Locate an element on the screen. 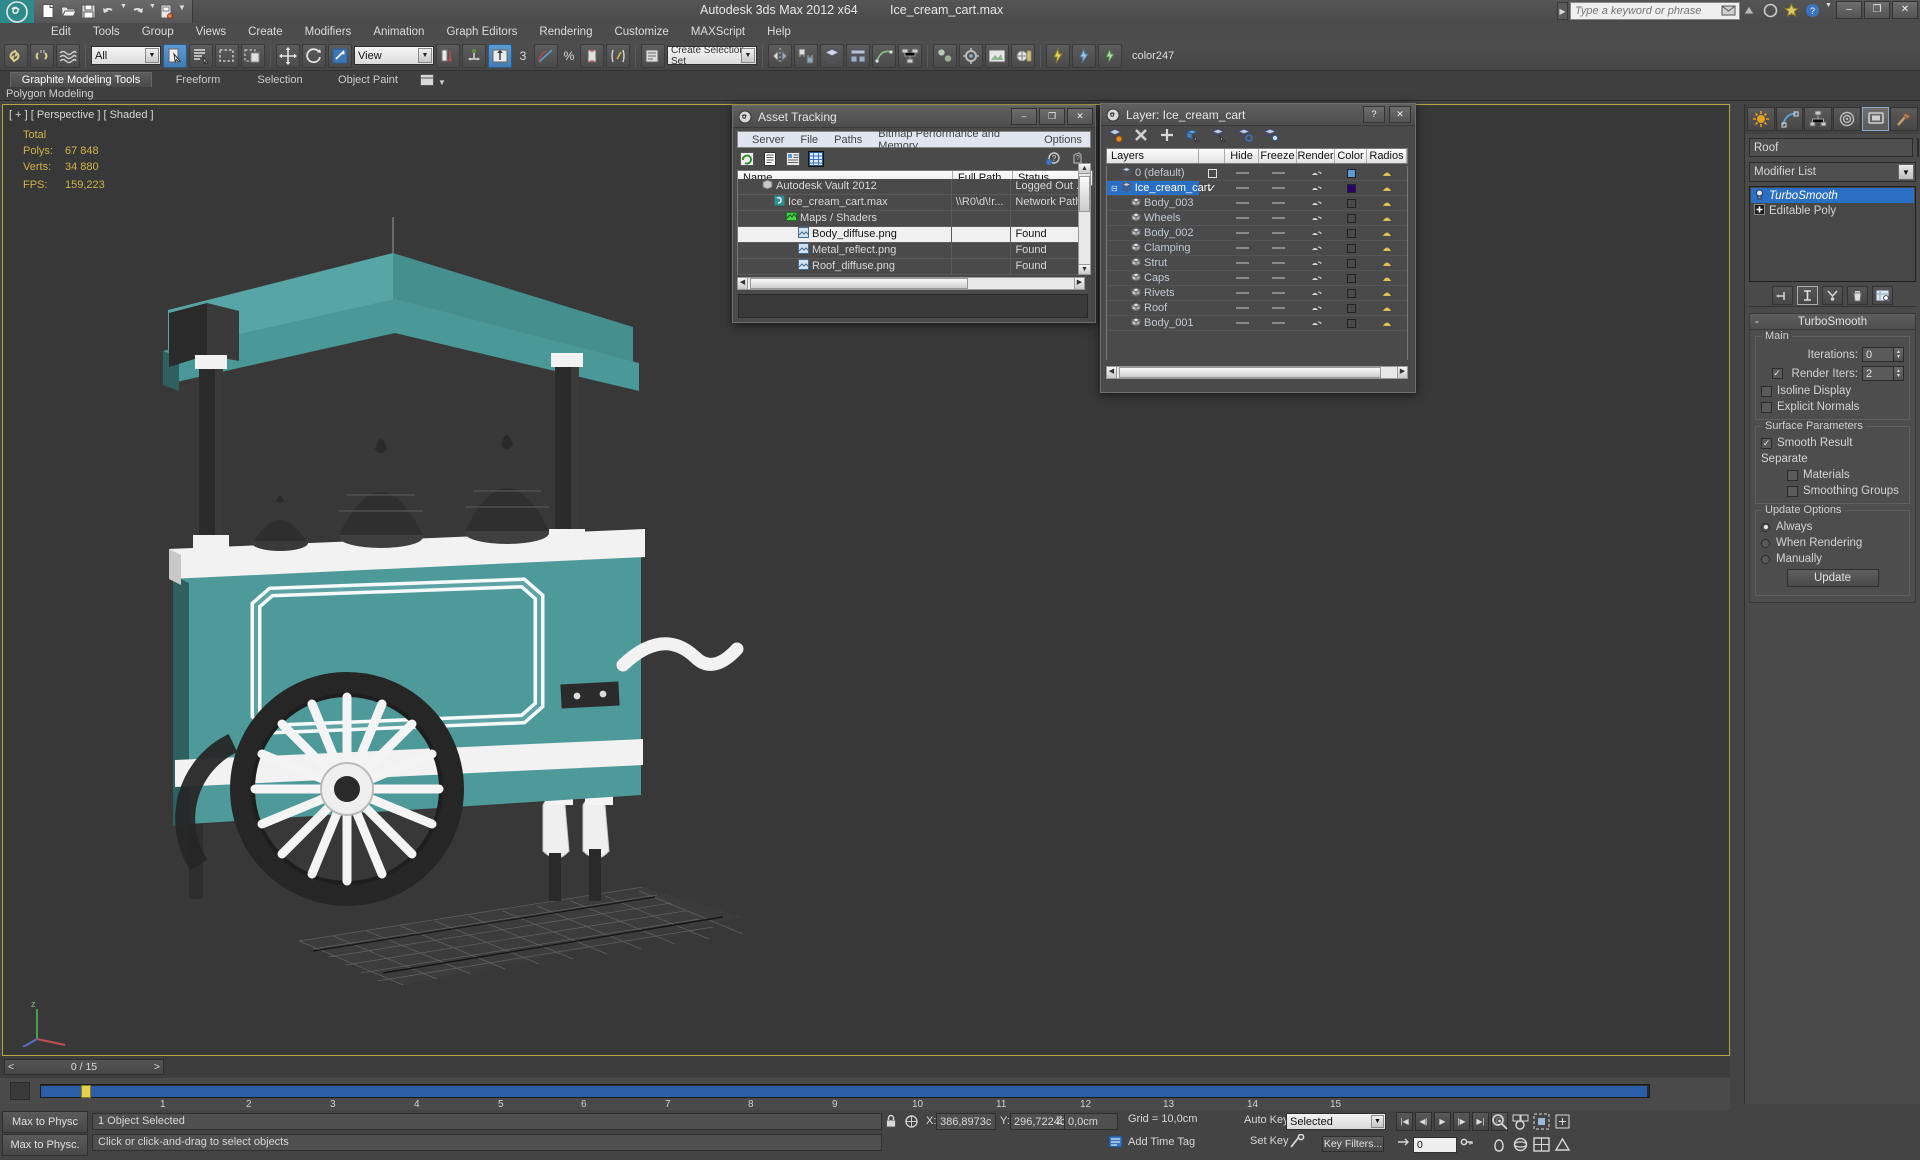  scroll-left-icon: ◀ is located at coordinates (1112, 372).